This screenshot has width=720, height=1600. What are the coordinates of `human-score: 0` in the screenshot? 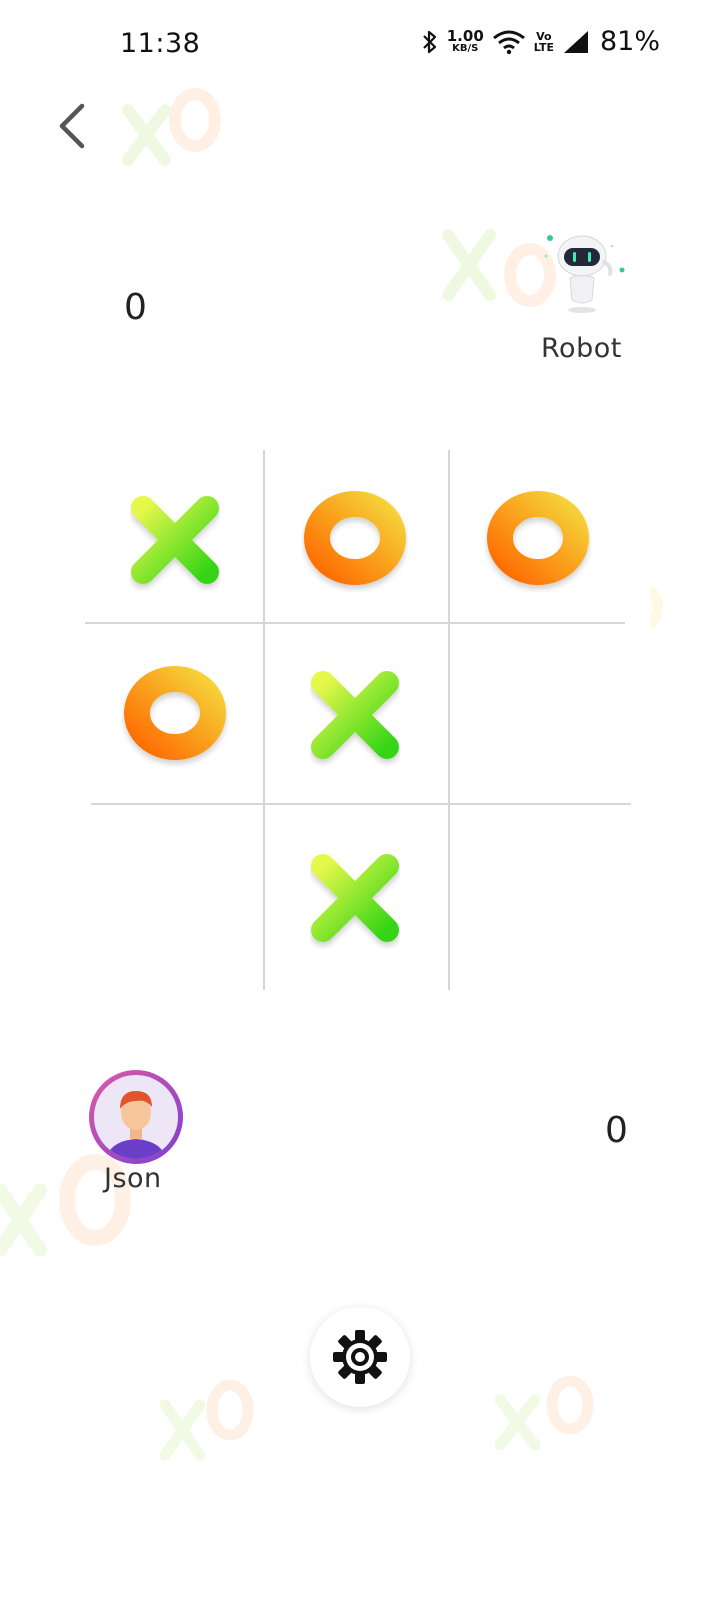 It's located at (616, 1130).